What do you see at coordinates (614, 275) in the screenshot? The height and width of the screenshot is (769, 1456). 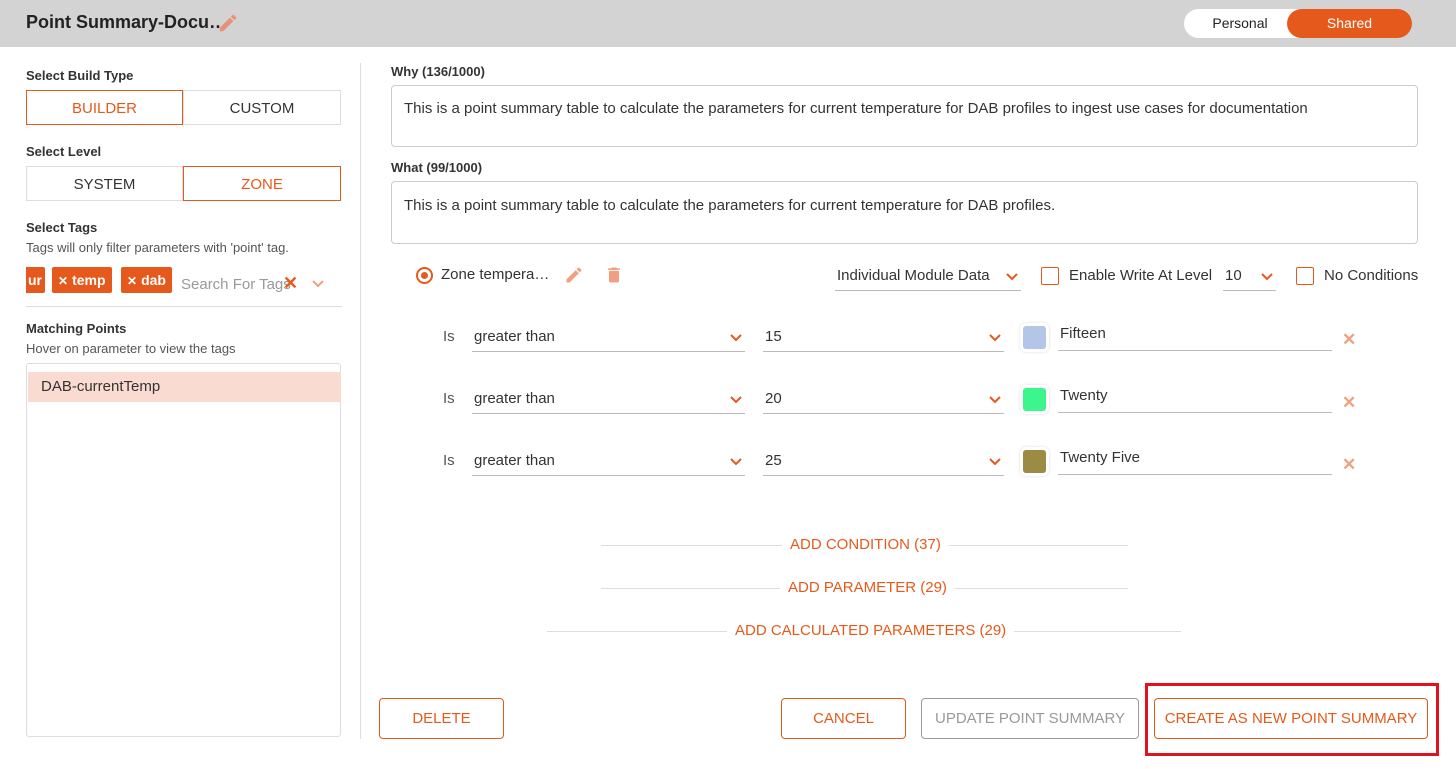 I see `trash-icon` at bounding box center [614, 275].